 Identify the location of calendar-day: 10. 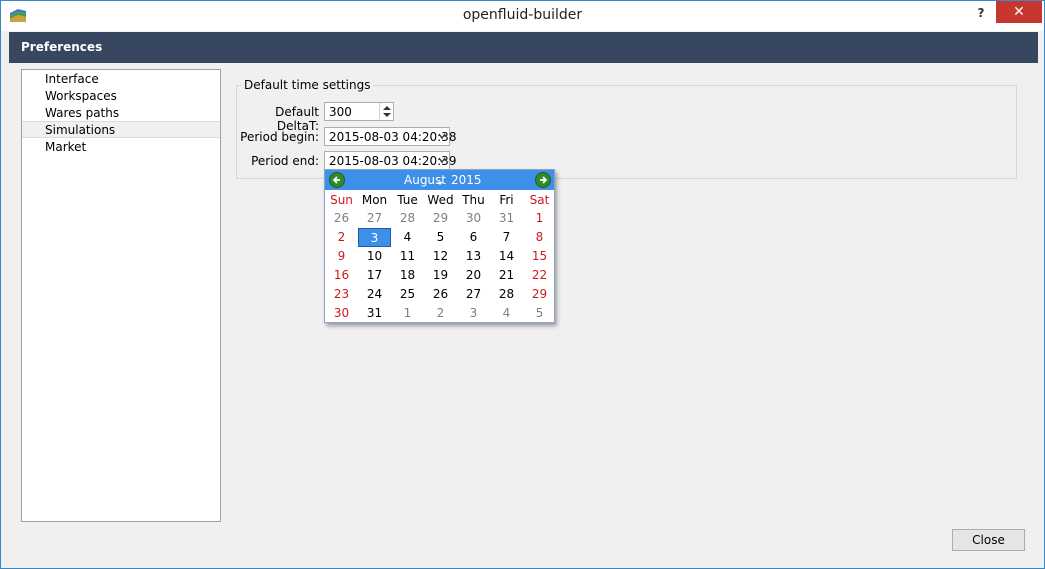
(374, 256).